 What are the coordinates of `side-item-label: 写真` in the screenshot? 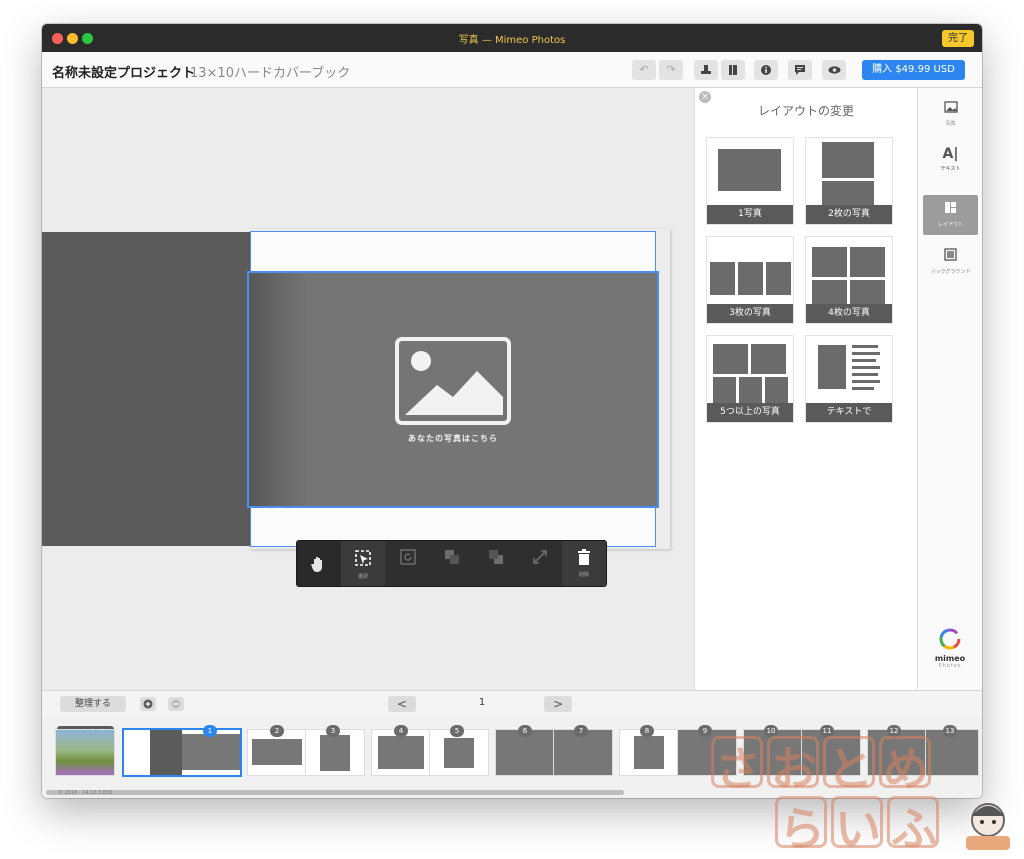 It's located at (950, 124).